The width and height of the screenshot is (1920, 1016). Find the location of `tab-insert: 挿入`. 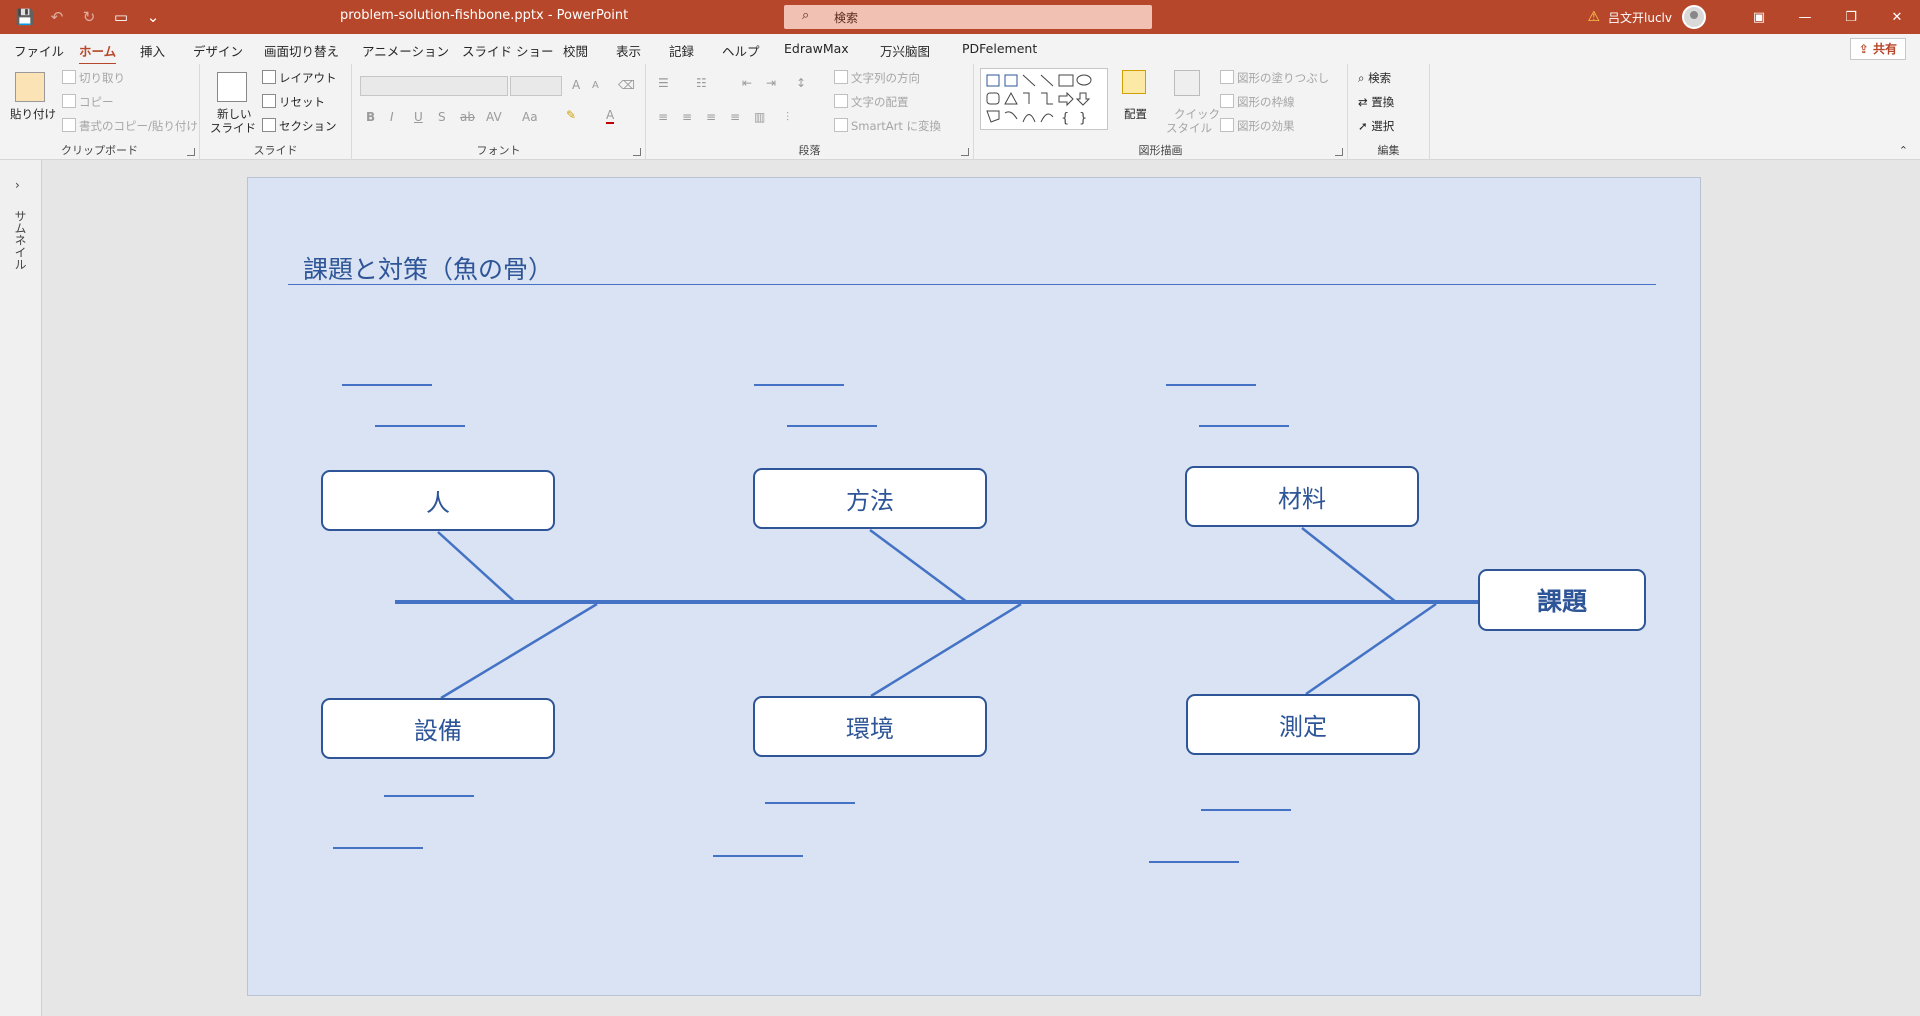

tab-insert: 挿入 is located at coordinates (152, 50).